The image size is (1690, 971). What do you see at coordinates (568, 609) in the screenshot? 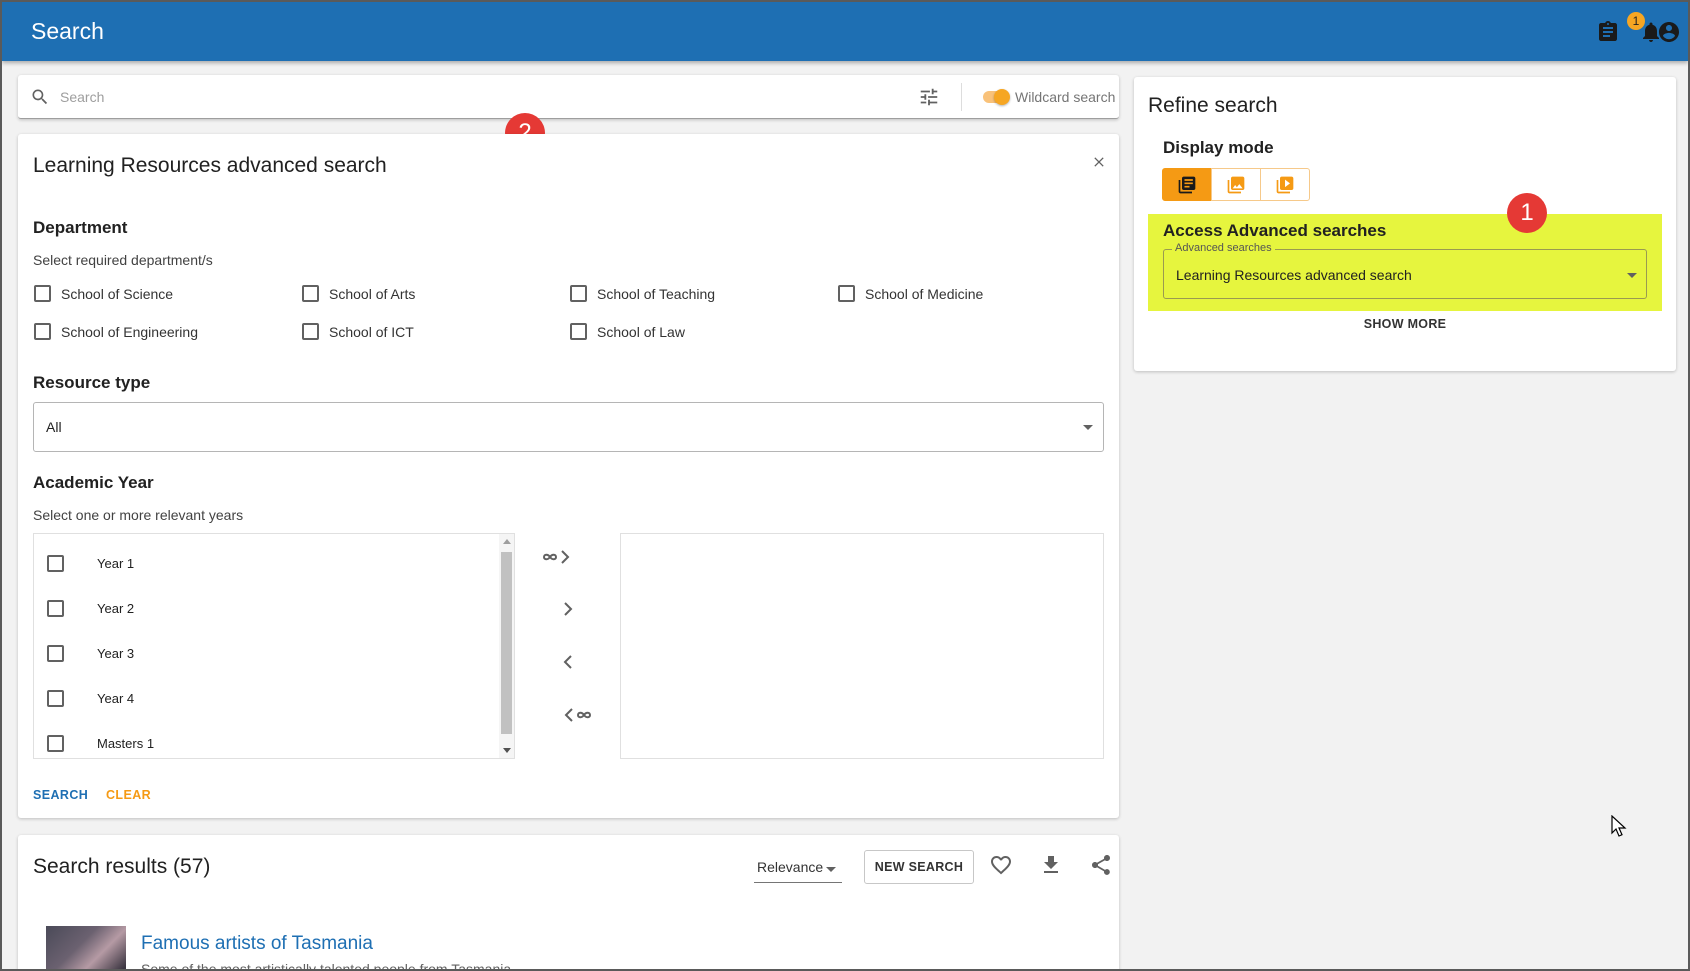
I see `move-right-icon` at bounding box center [568, 609].